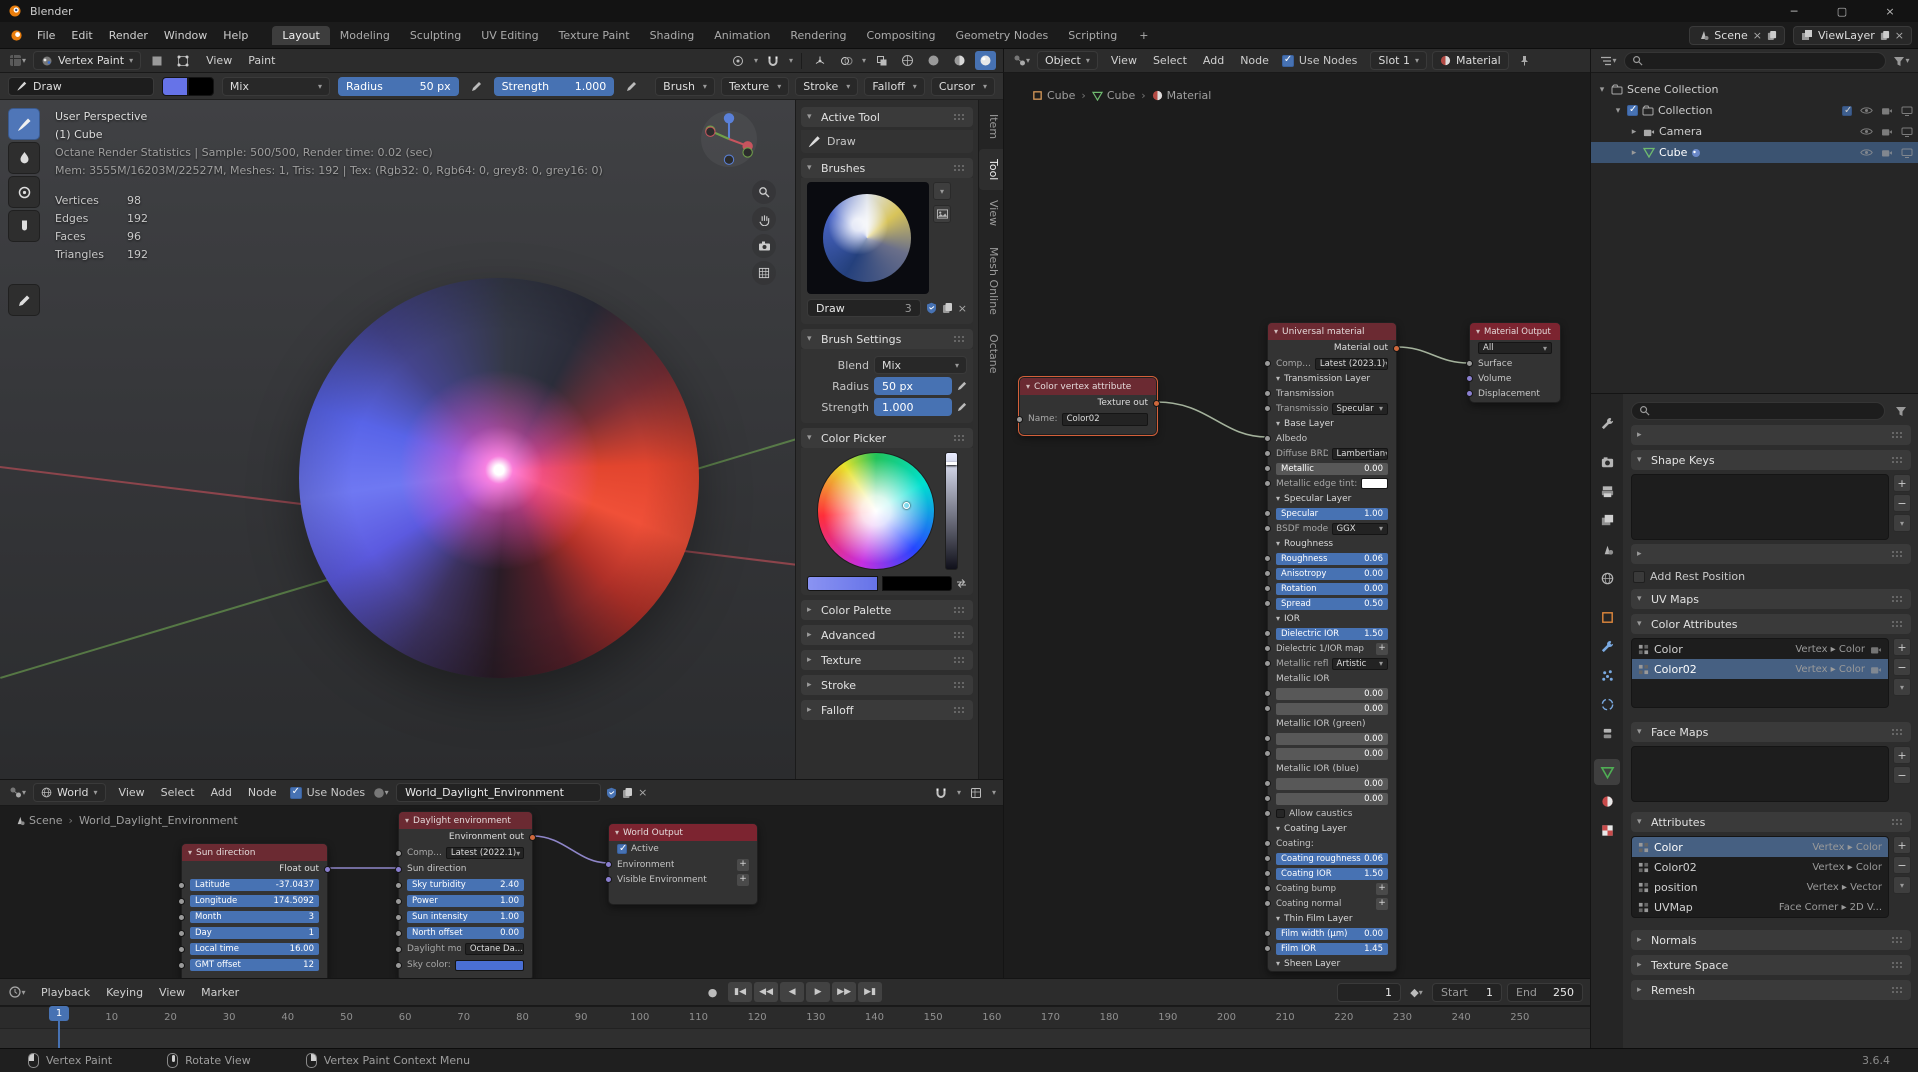 The width and height of the screenshot is (1918, 1072). Describe the element at coordinates (463, 917) in the screenshot. I see `node-row-sun-intensity: Sun intensity 1.00` at that location.